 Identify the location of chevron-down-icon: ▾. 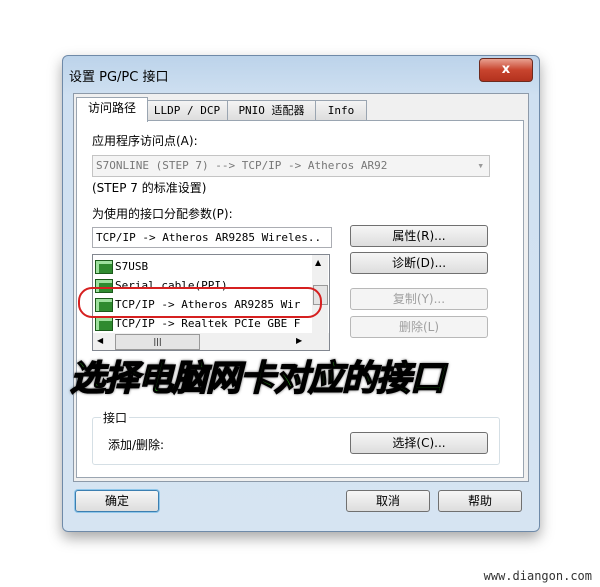
(480, 165).